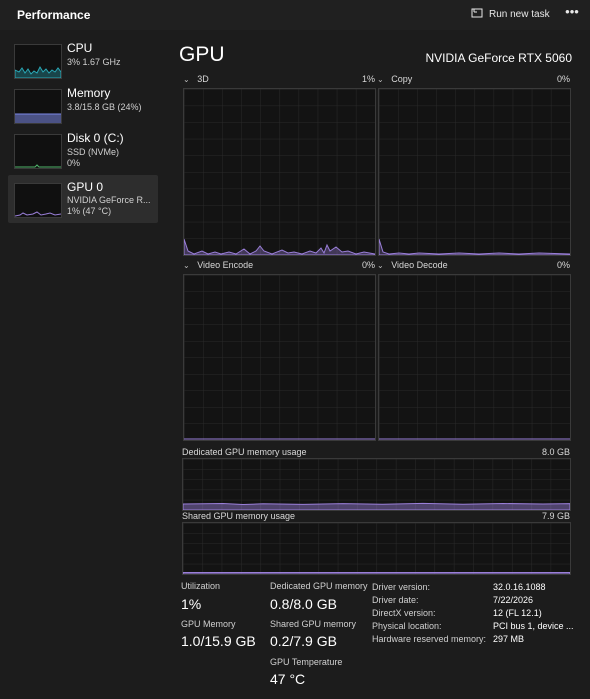  Describe the element at coordinates (218, 641) in the screenshot. I see `gpu-memory-value: 1.0/15.9 GB` at that location.